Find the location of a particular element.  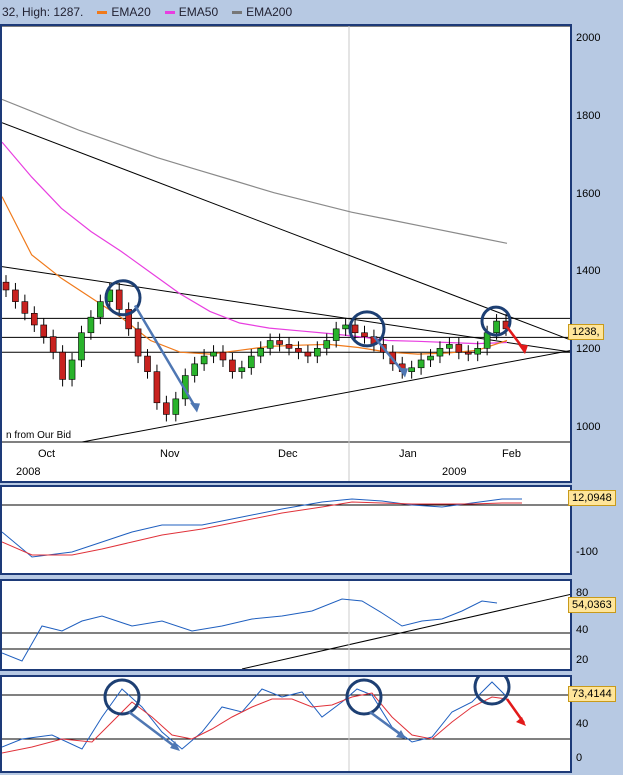

chart-note: n from Our Bid is located at coordinates (39, 435).